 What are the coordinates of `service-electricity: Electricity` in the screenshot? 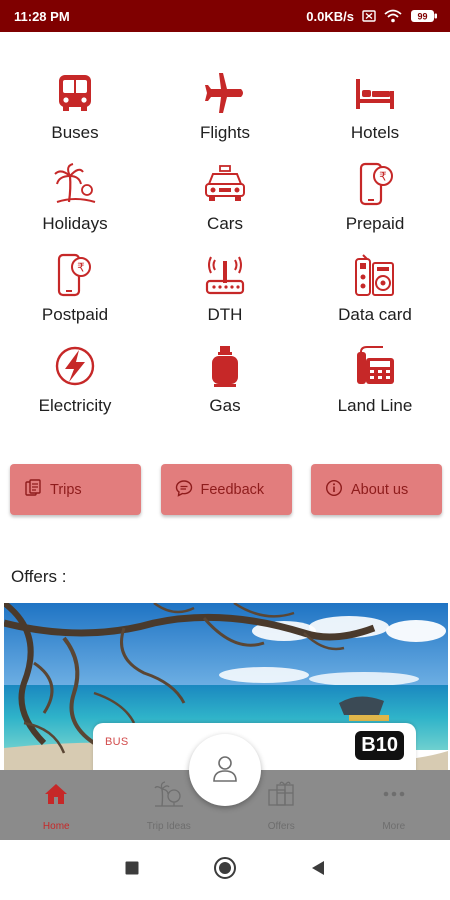 It's located at (75, 388).